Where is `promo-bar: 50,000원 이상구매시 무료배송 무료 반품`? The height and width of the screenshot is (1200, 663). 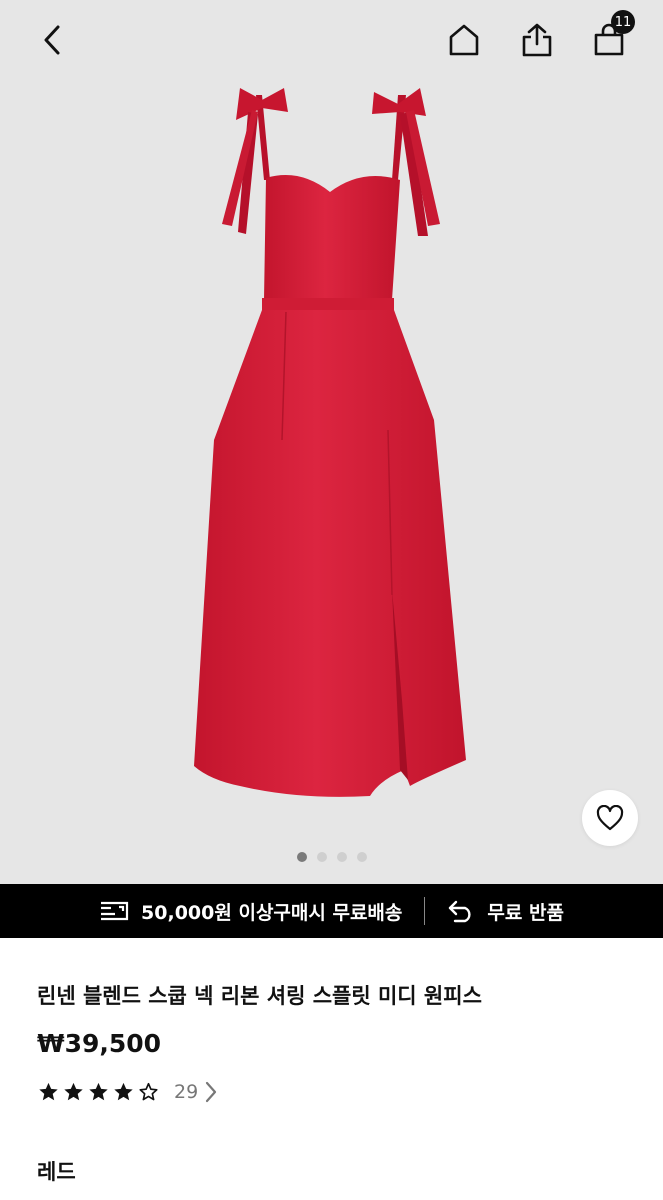
promo-bar: 50,000원 이상구매시 무료배송 무료 반품 is located at coordinates (331, 911).